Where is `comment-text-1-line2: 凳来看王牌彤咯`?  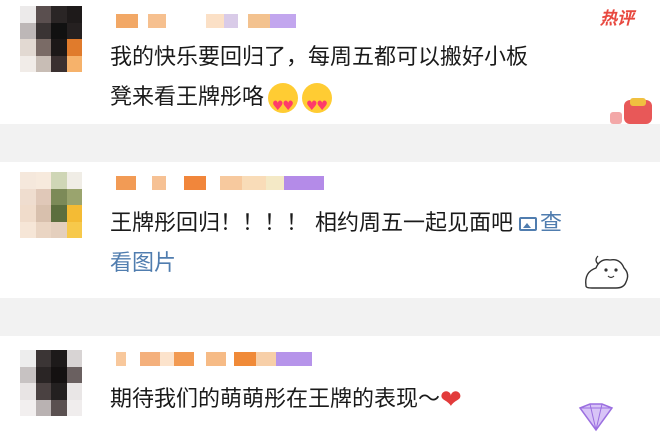 comment-text-1-line2: 凳来看王牌彤咯 is located at coordinates (187, 97).